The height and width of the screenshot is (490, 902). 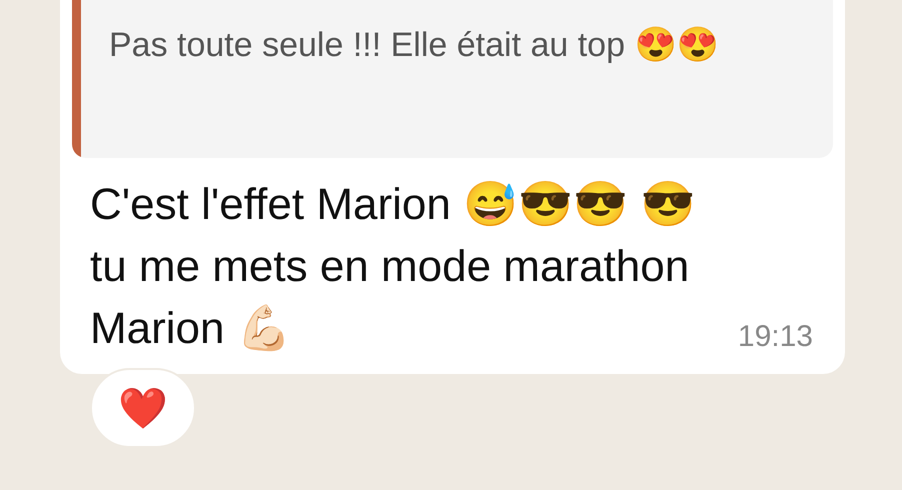 What do you see at coordinates (775, 337) in the screenshot?
I see `message-time: 19:13` at bounding box center [775, 337].